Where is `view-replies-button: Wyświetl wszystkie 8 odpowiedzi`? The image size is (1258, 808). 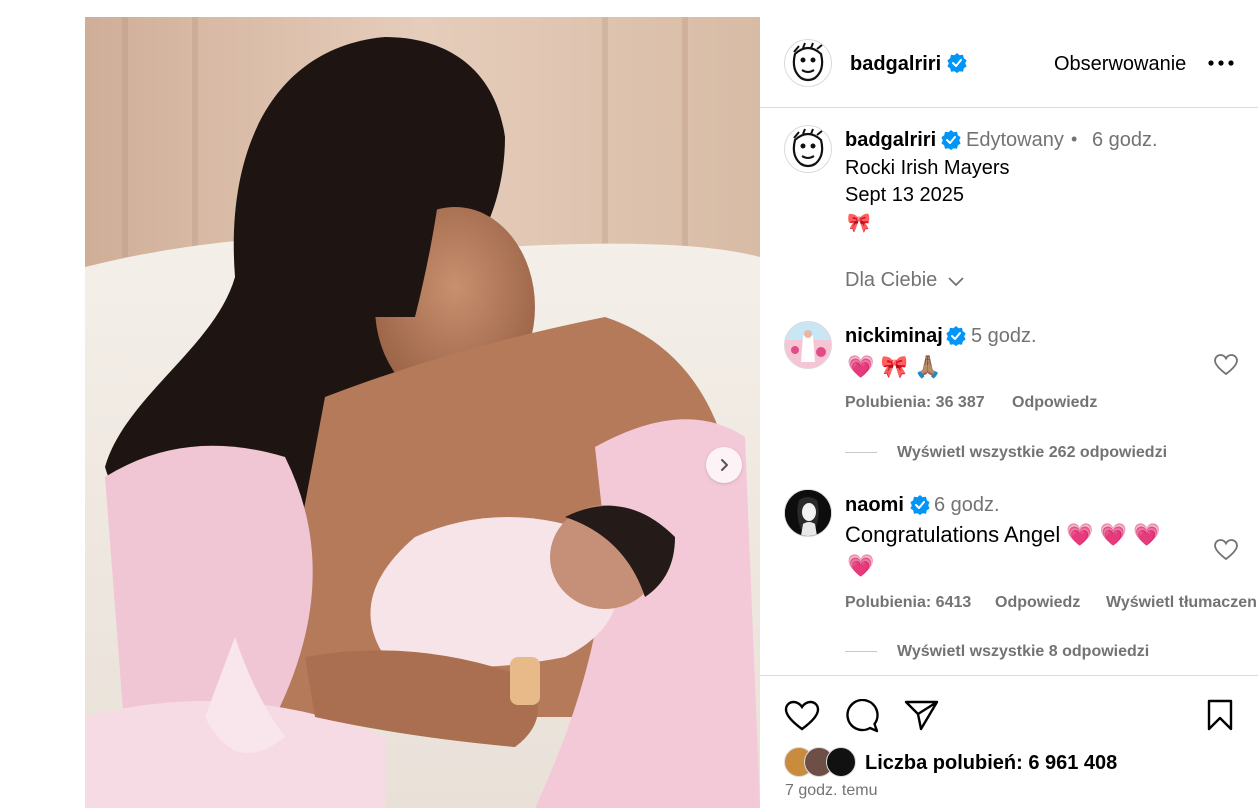 view-replies-button: Wyświetl wszystkie 8 odpowiedzi is located at coordinates (997, 652).